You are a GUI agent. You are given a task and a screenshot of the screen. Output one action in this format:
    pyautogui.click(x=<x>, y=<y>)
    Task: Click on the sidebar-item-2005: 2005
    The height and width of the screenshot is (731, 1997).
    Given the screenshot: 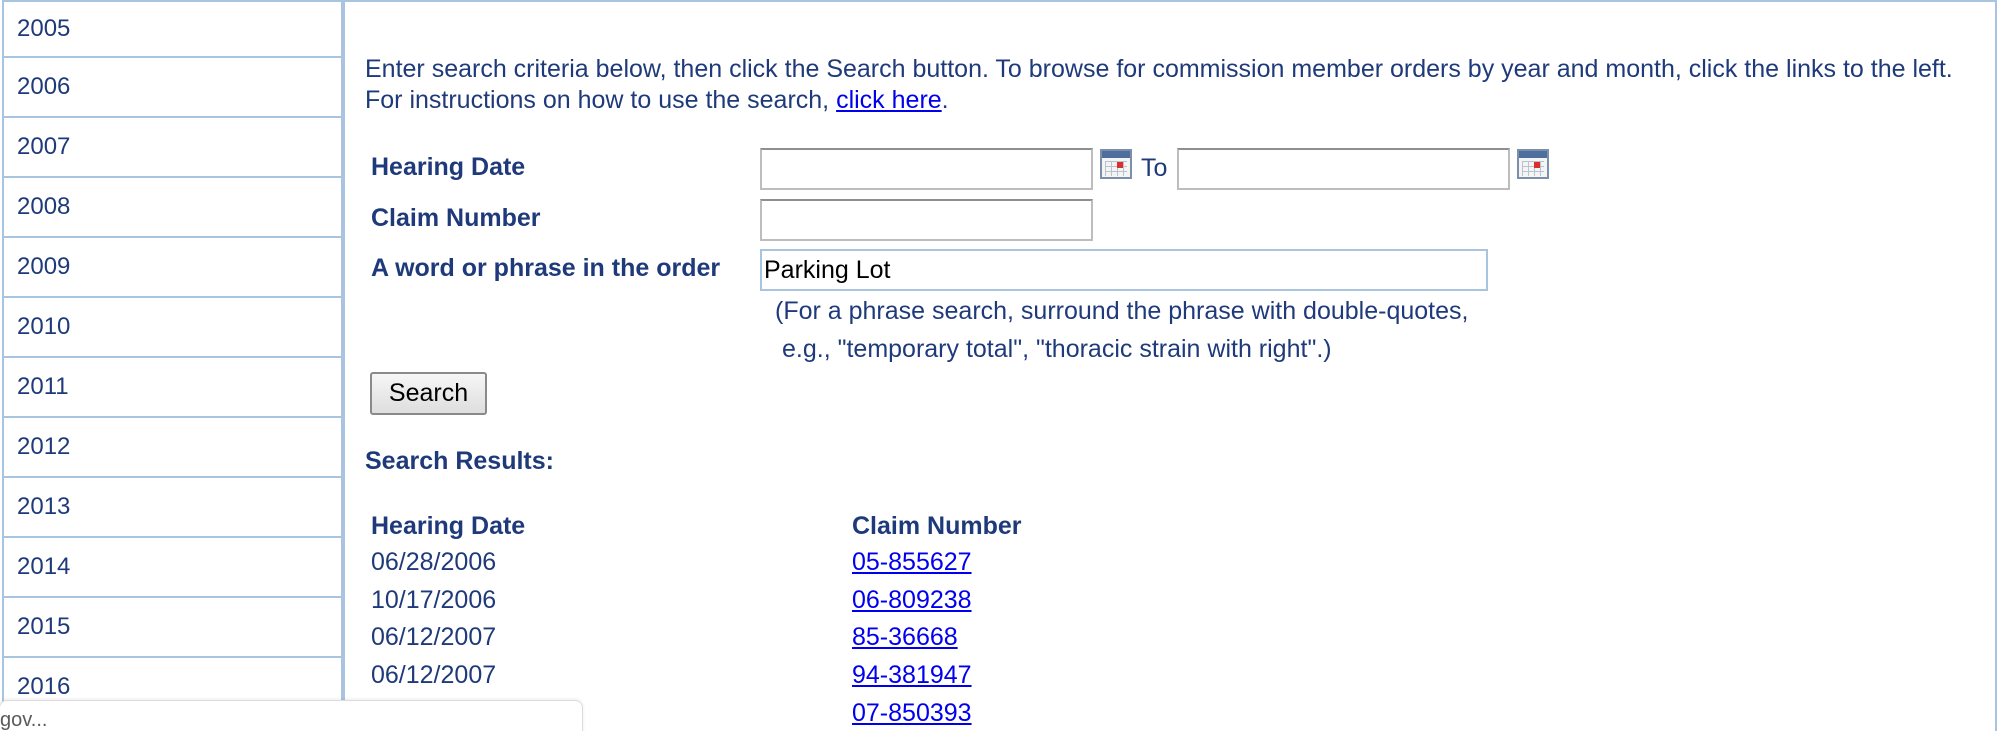 What is the action you would take?
    pyautogui.click(x=172, y=29)
    